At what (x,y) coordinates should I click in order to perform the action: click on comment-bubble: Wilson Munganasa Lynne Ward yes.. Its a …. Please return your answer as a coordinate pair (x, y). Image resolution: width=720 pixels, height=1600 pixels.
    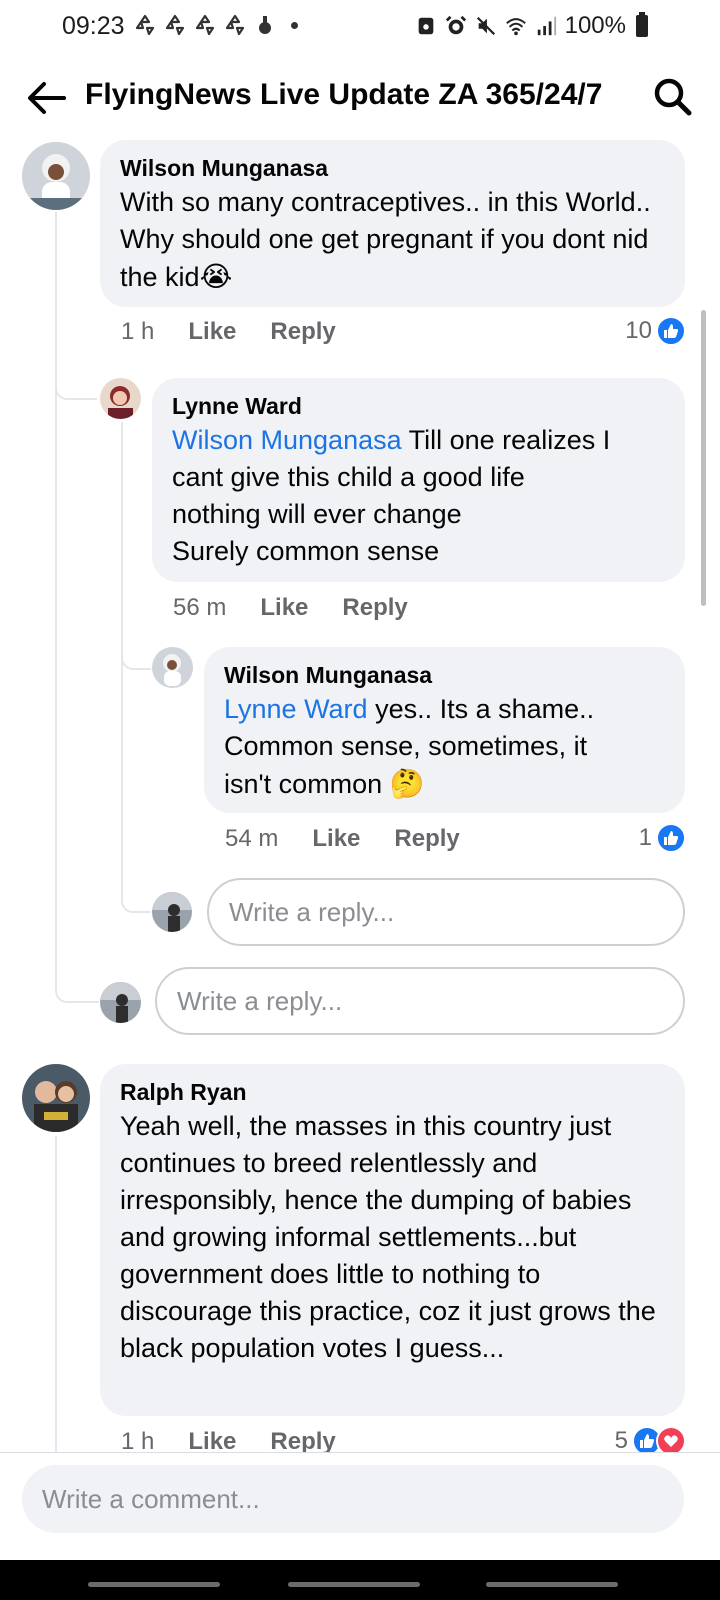
    Looking at the image, I should click on (444, 730).